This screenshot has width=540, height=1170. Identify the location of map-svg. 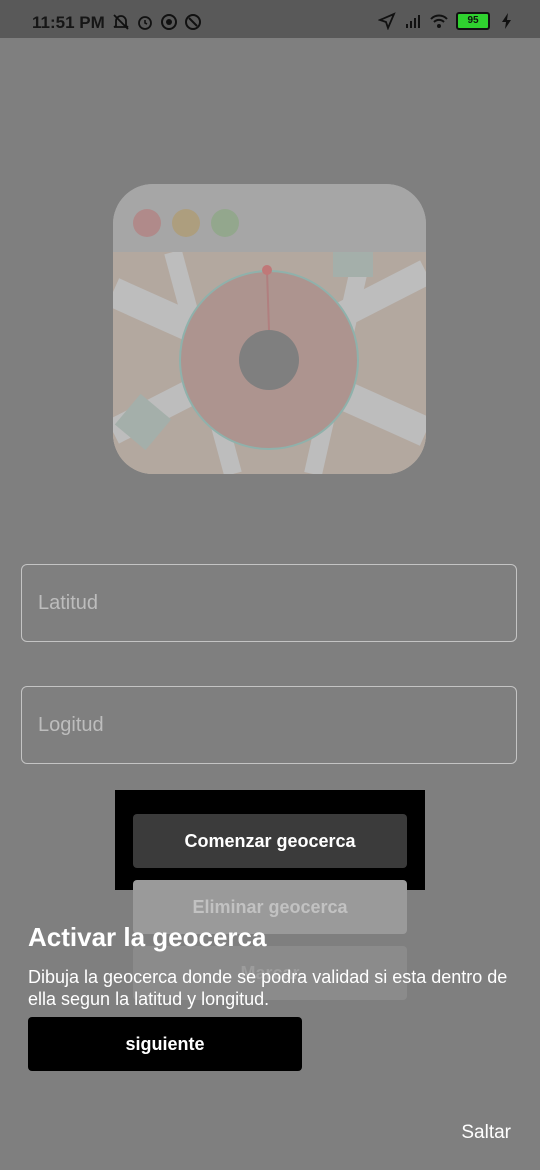
(269, 361).